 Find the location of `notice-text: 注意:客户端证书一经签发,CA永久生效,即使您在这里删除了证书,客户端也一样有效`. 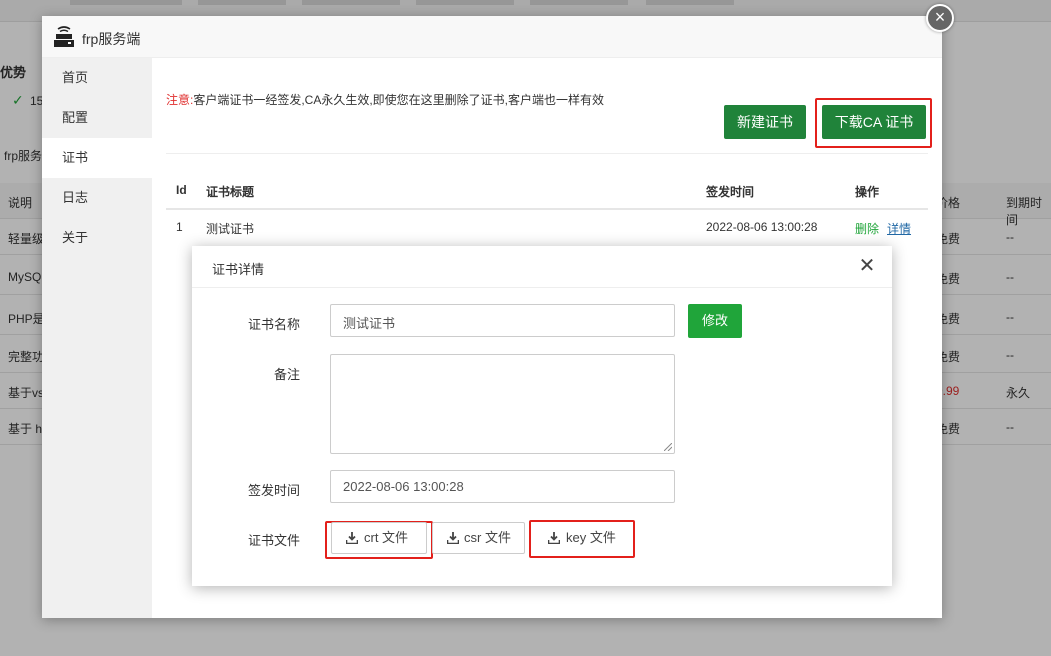

notice-text: 注意:客户端证书一经签发,CA永久生效,即使您在这里删除了证书,客户端也一样有效 is located at coordinates (385, 99).